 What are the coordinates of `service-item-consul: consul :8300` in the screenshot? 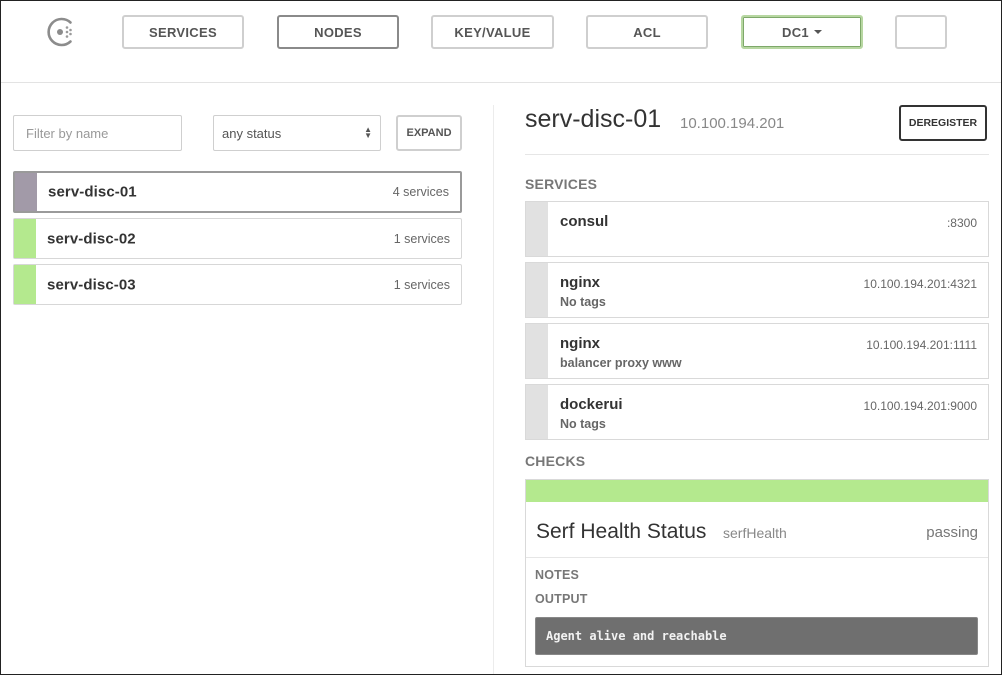 It's located at (757, 229).